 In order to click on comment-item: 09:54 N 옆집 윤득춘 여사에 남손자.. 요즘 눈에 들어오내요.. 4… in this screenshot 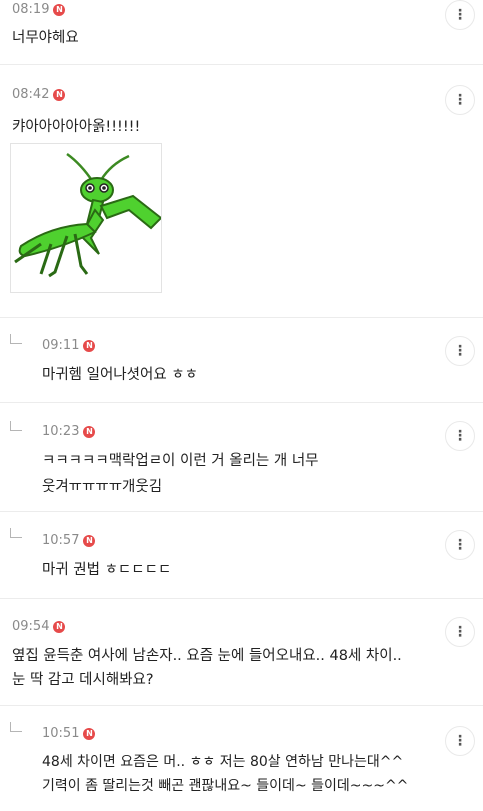, I will do `click(241, 652)`.